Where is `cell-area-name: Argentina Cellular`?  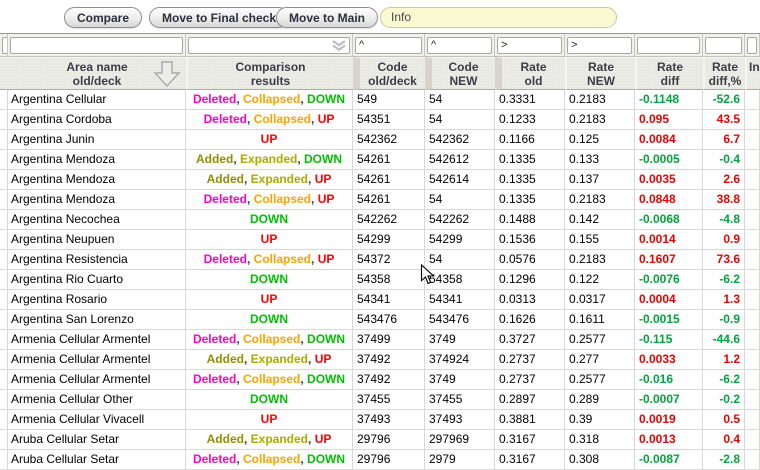
cell-area-name: Argentina Cellular is located at coordinates (97, 100).